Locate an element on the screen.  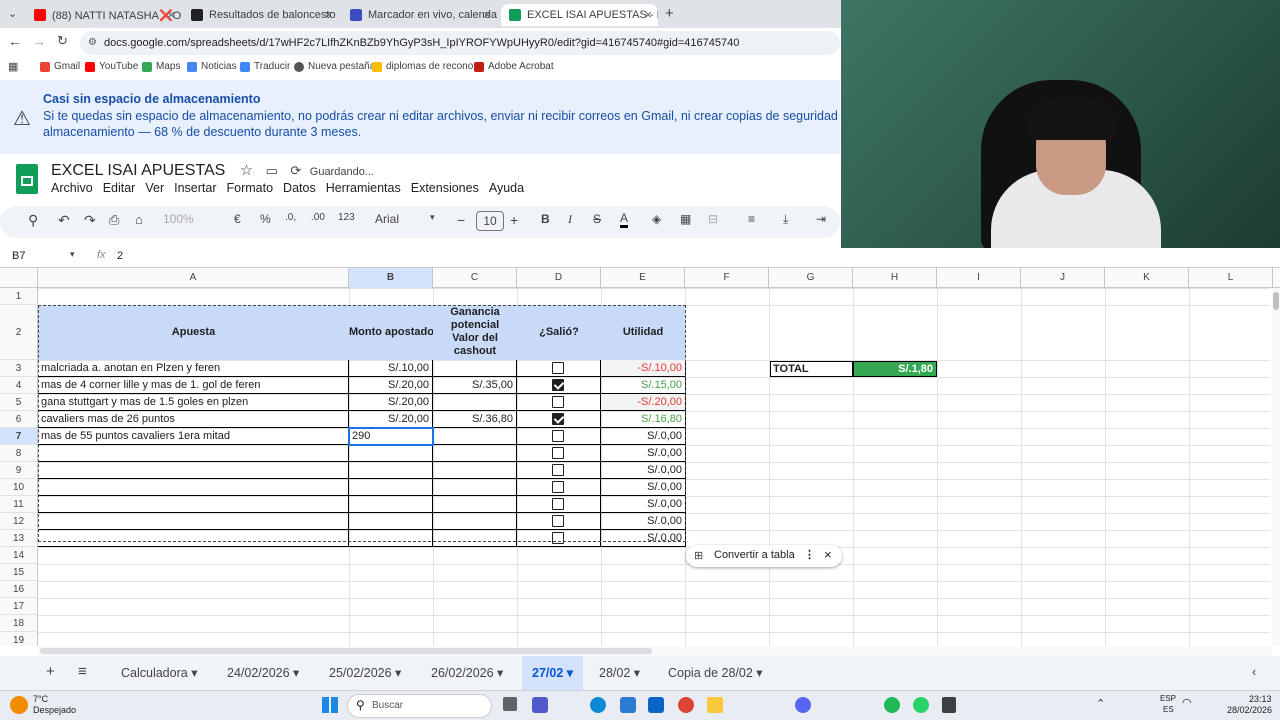
search-menus-icon: ⚲ is located at coordinates (33, 220).